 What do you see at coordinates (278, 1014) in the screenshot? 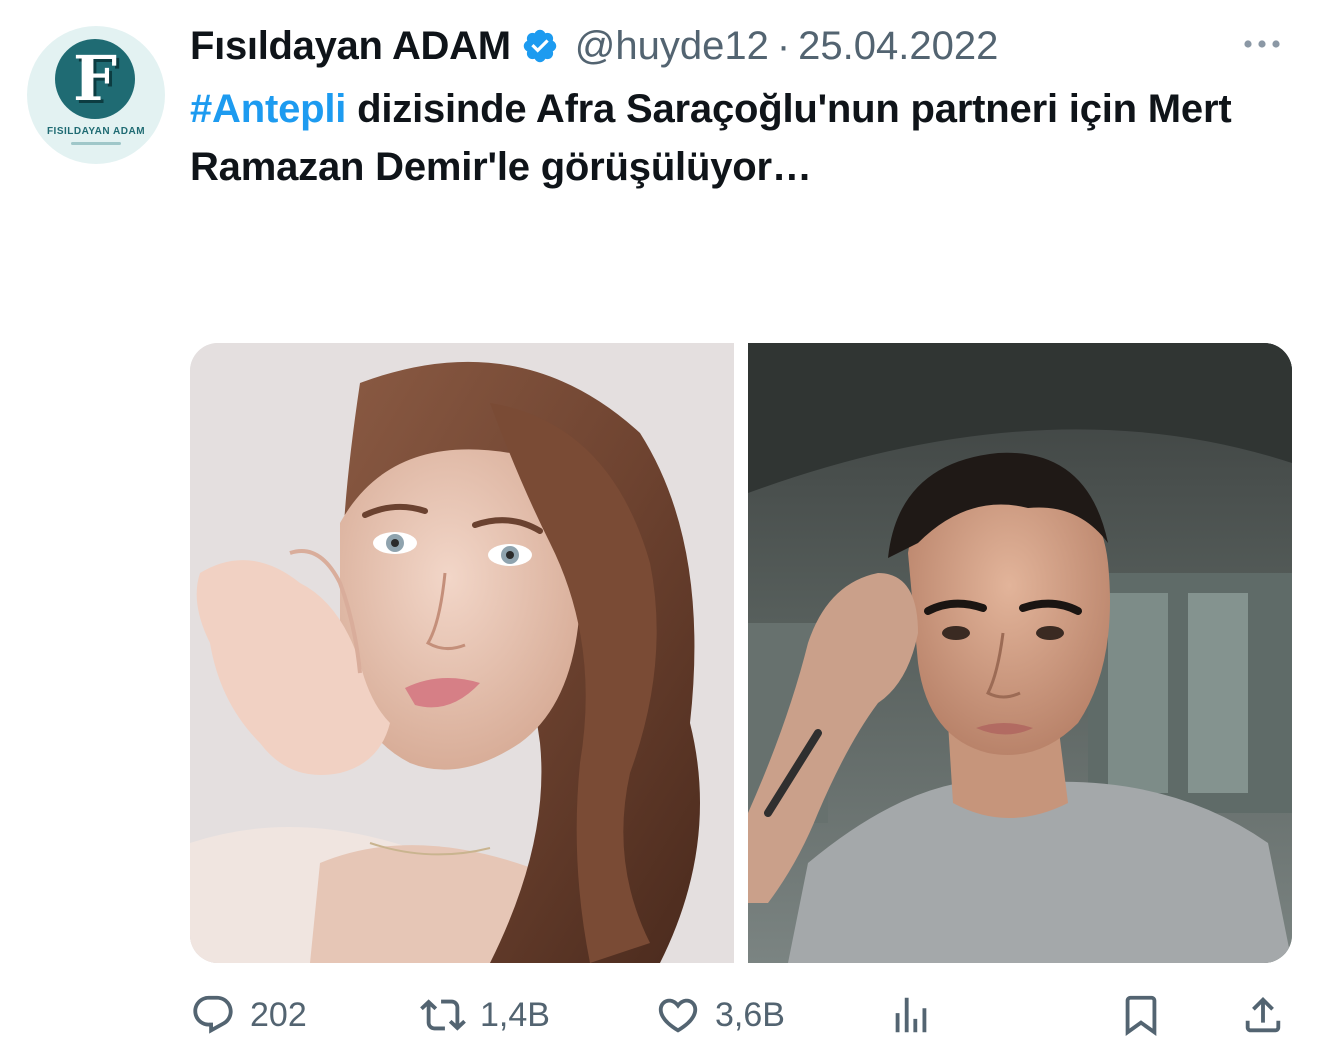
I see `reply-count: 202` at bounding box center [278, 1014].